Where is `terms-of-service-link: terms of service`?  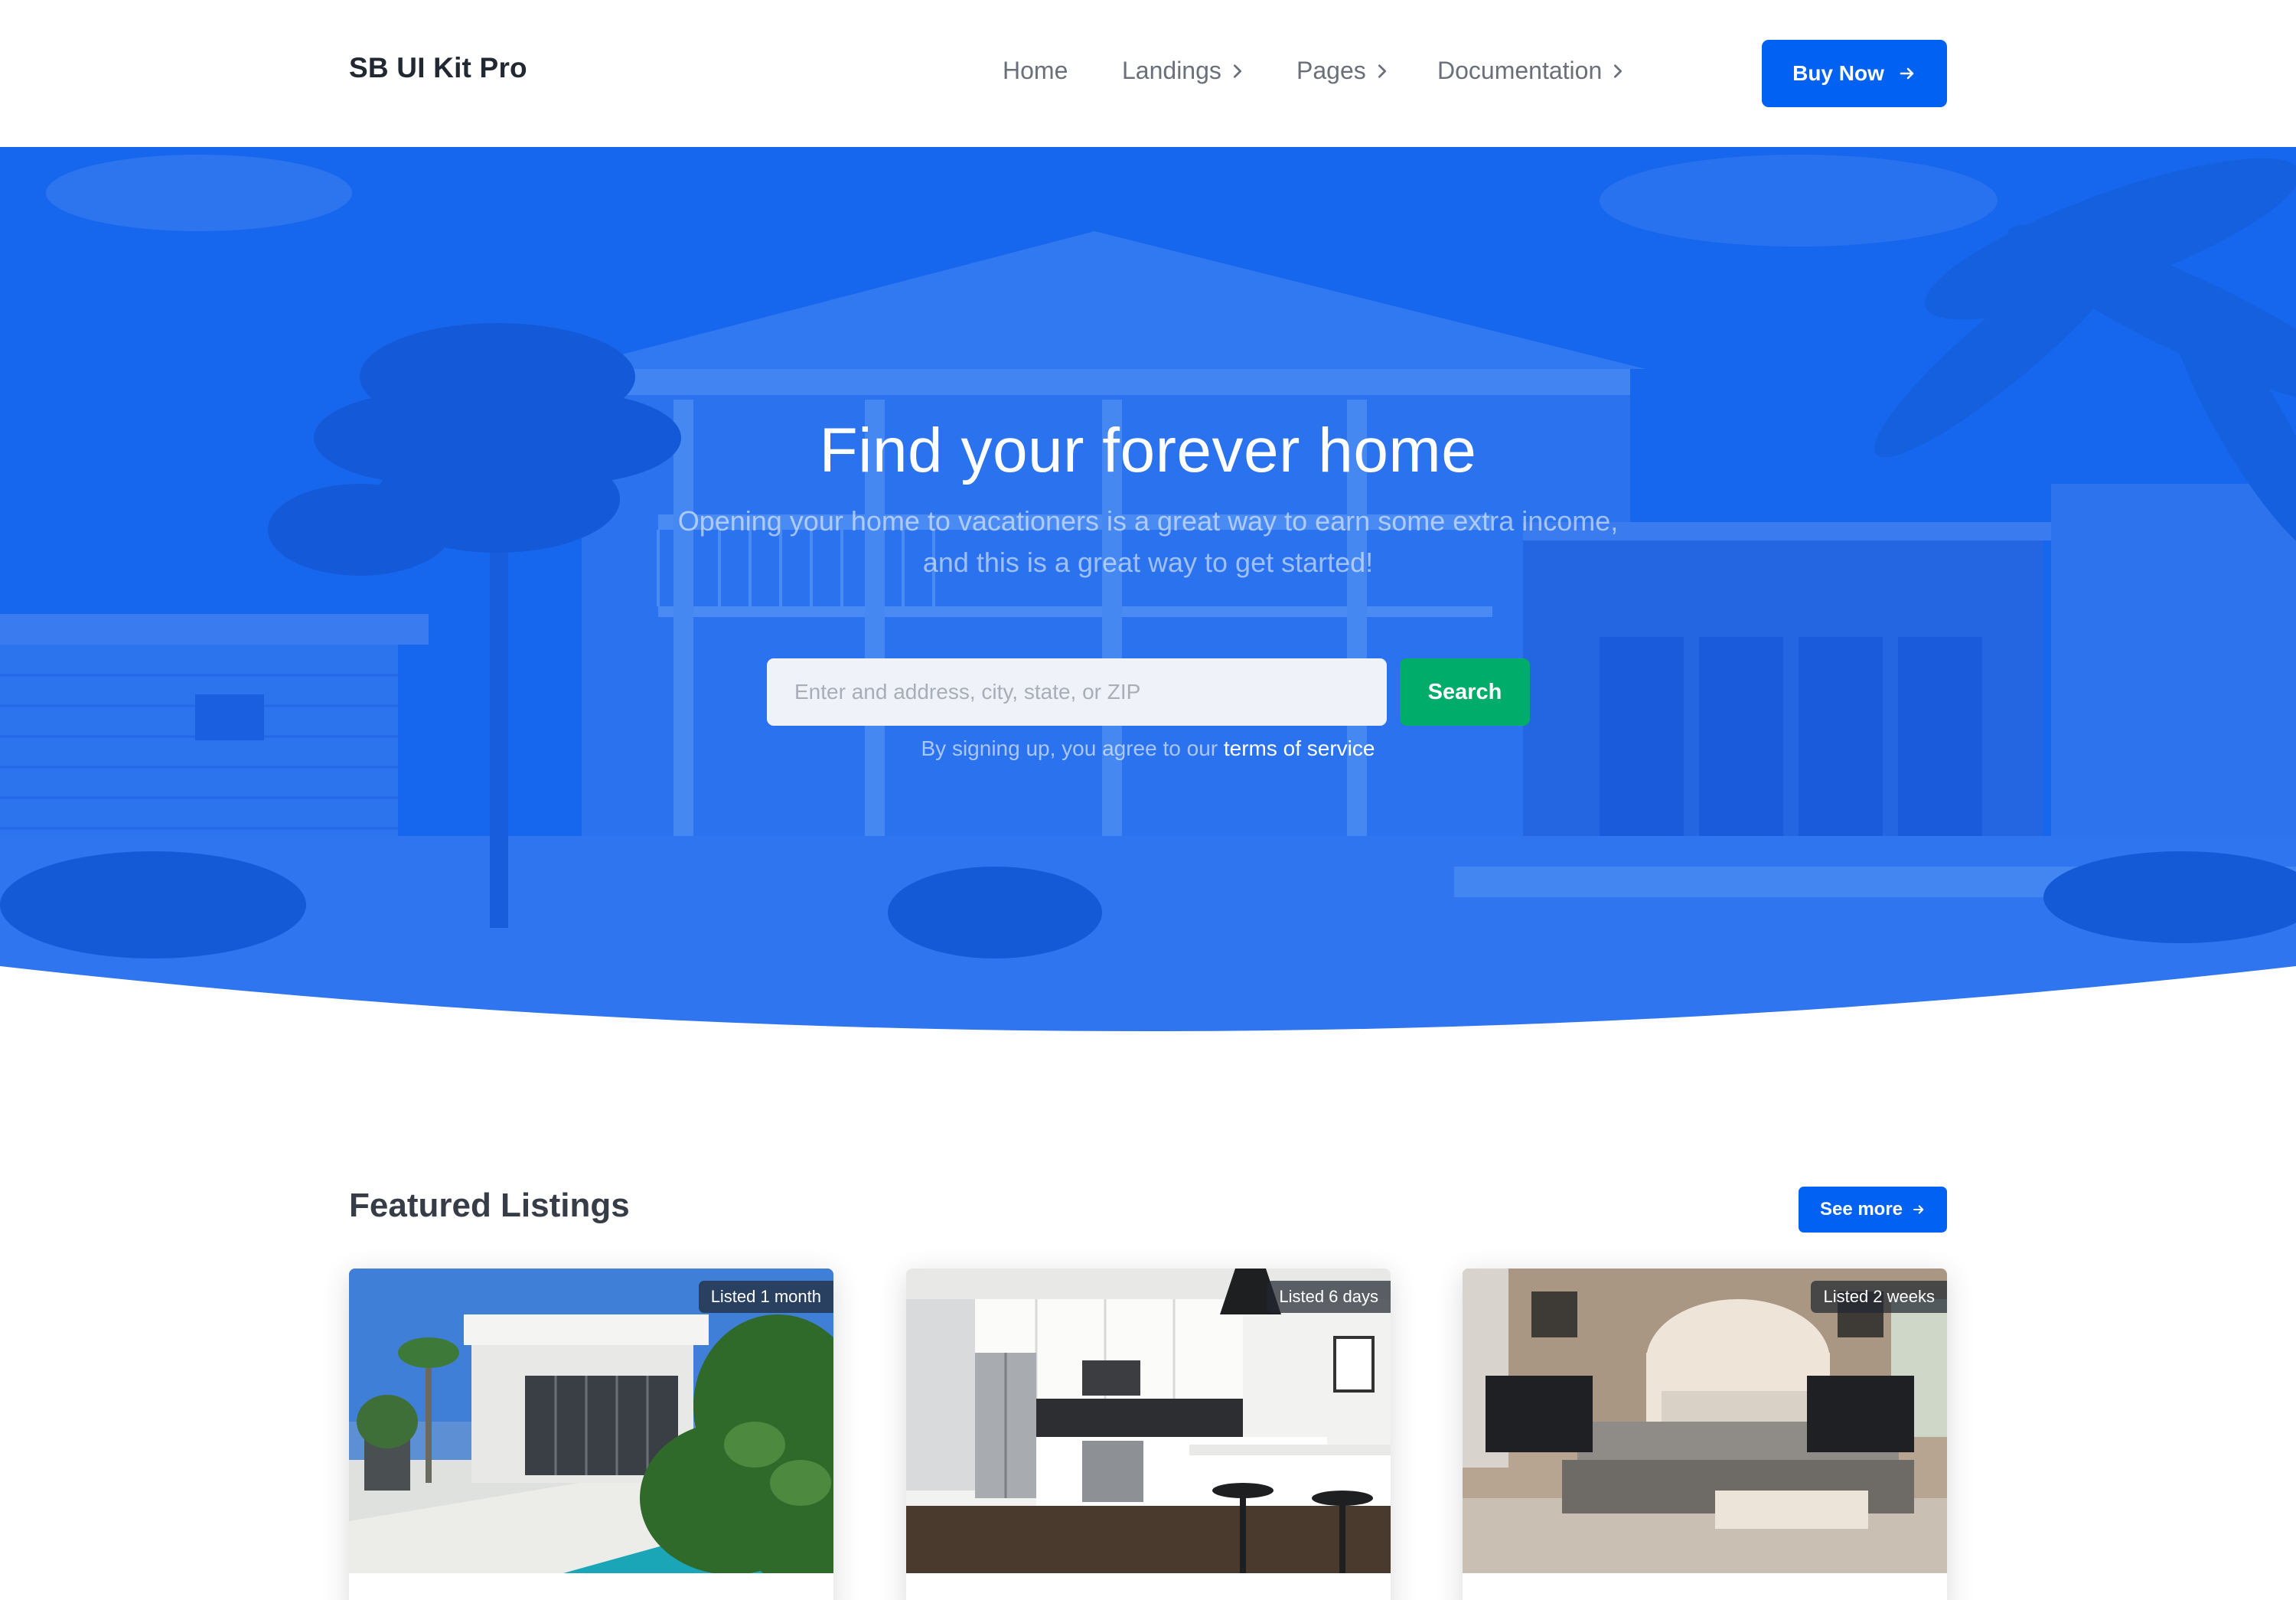
terms-of-service-link: terms of service is located at coordinates (1299, 748).